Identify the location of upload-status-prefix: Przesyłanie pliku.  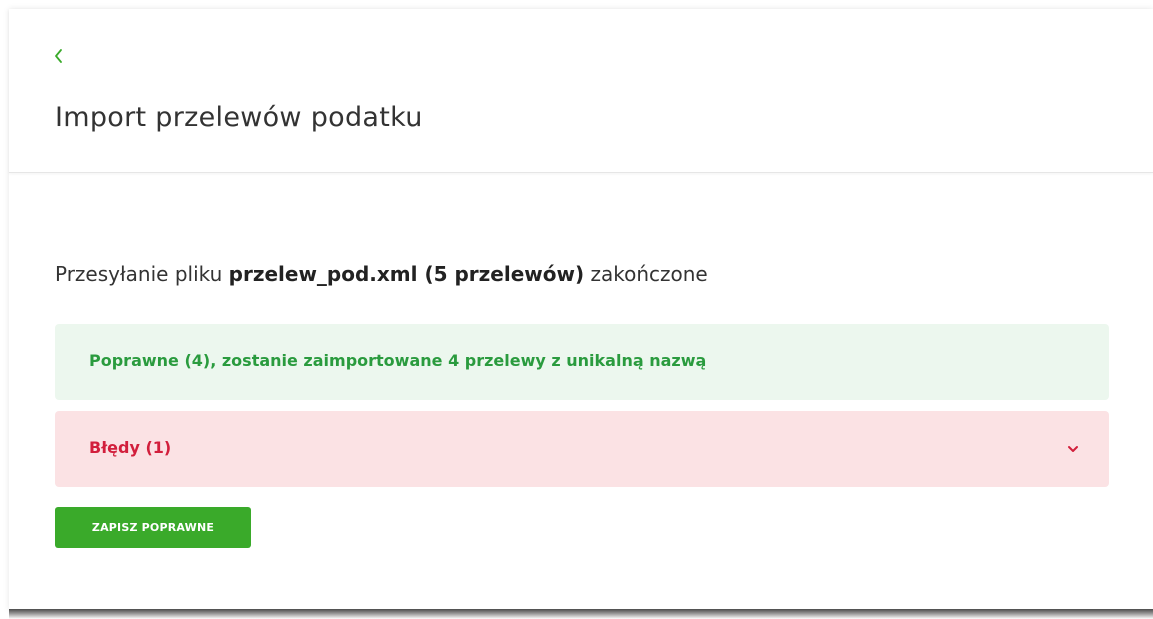
(139, 274).